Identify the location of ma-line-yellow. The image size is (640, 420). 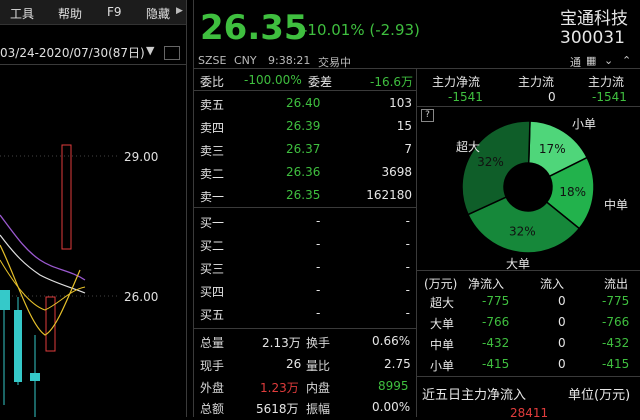
(40, 290).